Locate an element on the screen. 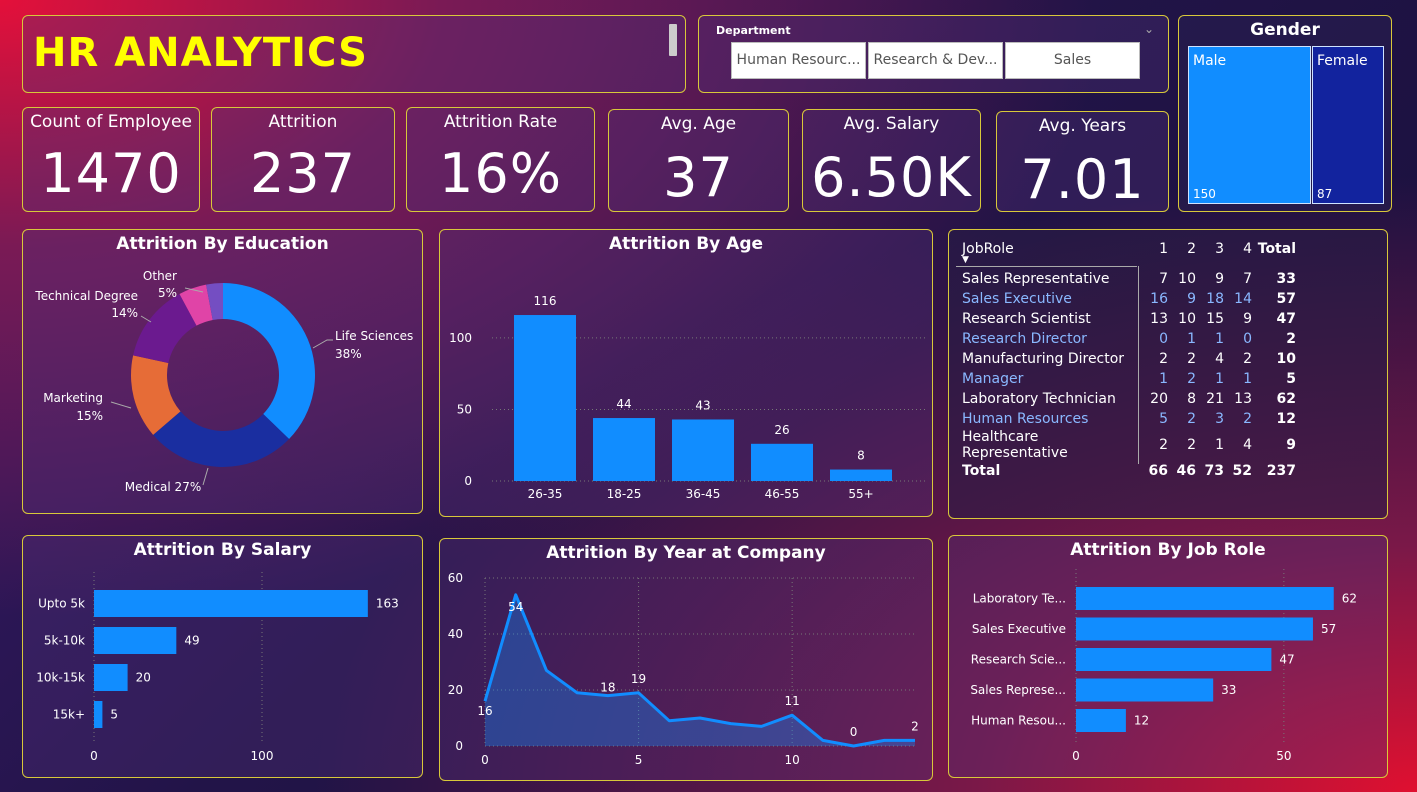 The image size is (1417, 792). kpi-label: Count of Employee is located at coordinates (111, 122).